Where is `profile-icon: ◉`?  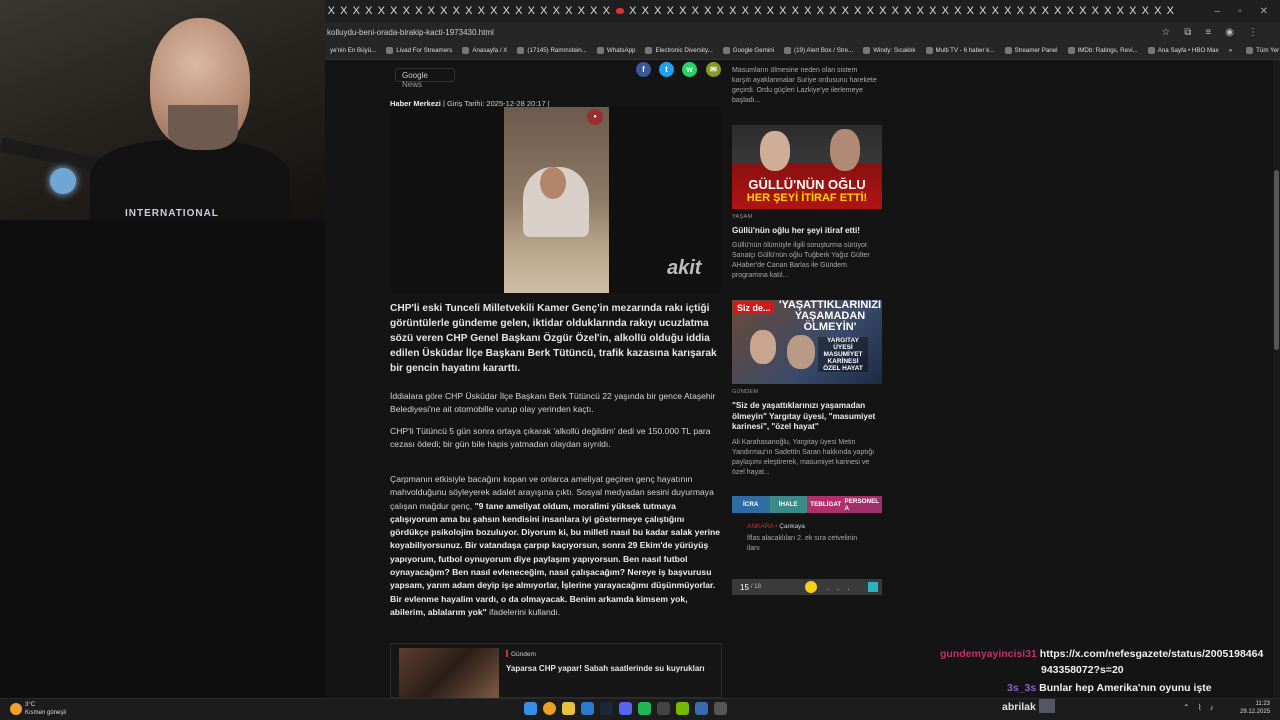 profile-icon: ◉ is located at coordinates (1229, 32).